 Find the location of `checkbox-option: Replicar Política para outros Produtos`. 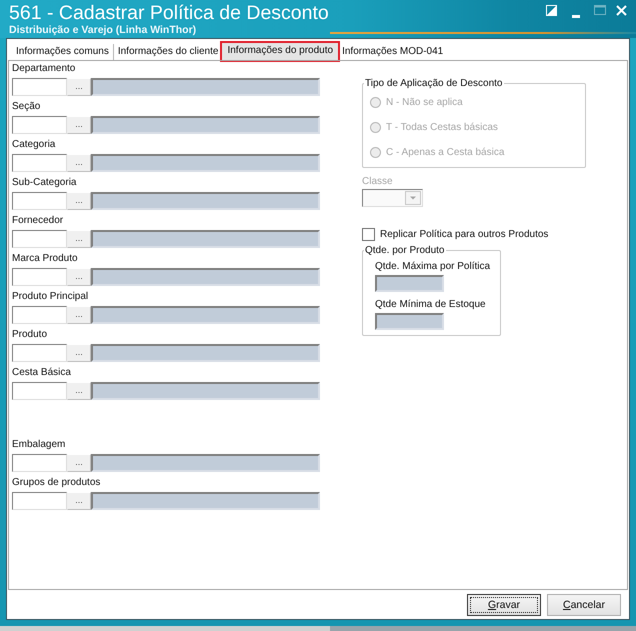

checkbox-option: Replicar Política para outros Produtos is located at coordinates (455, 234).